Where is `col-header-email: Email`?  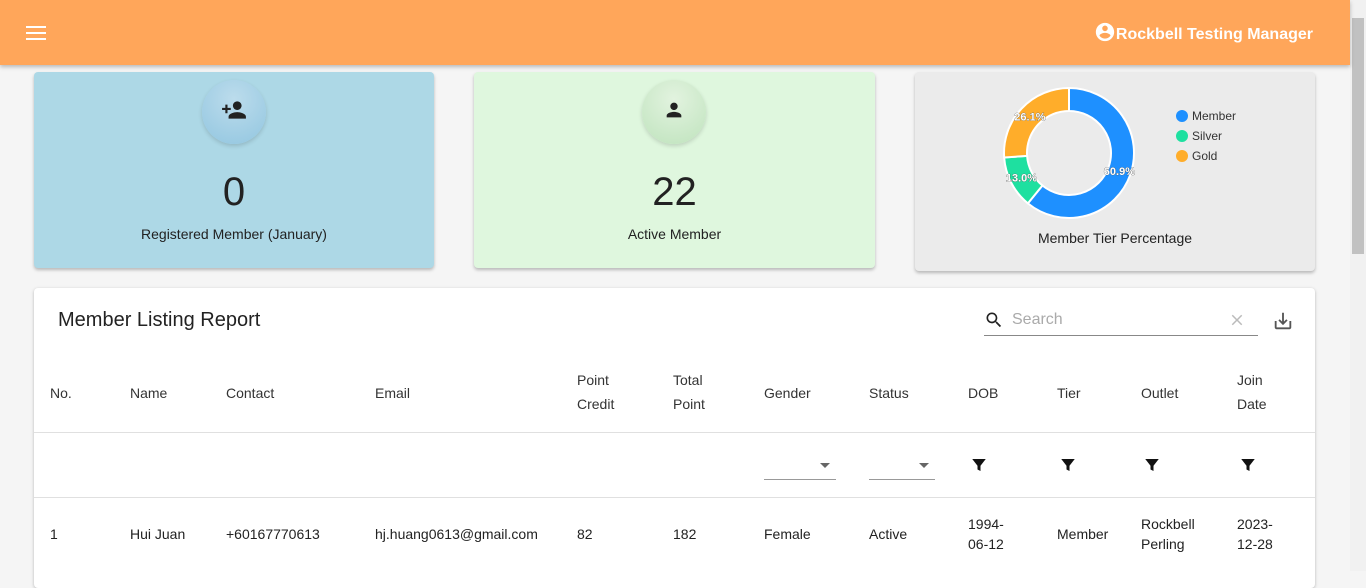
col-header-email: Email is located at coordinates (392, 393).